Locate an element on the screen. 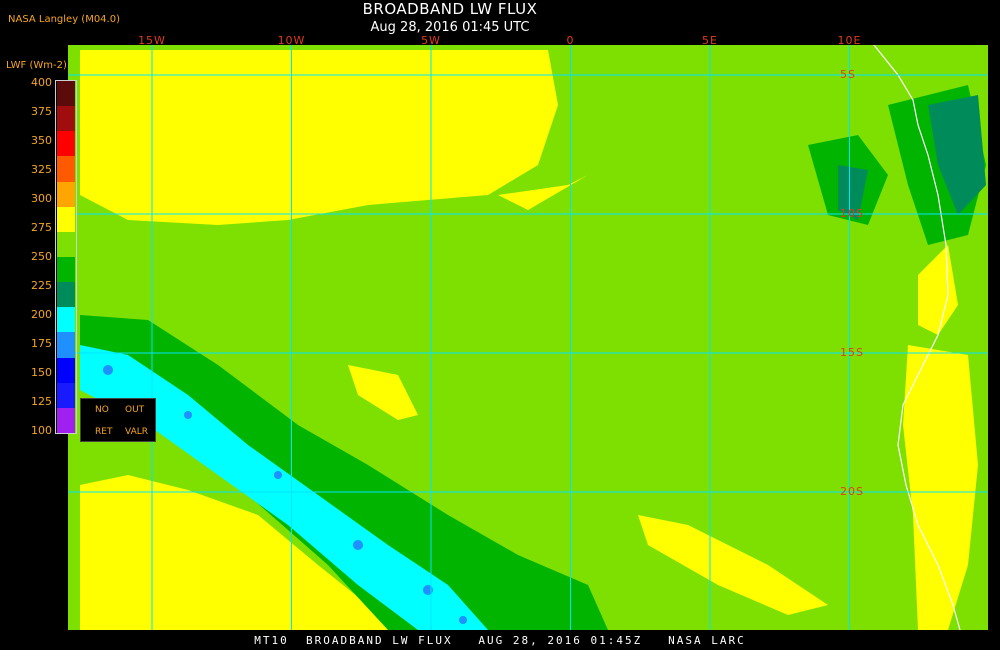 Image resolution: width=1000 pixels, height=650 pixels. legend-tick: 125 is located at coordinates (41, 401).